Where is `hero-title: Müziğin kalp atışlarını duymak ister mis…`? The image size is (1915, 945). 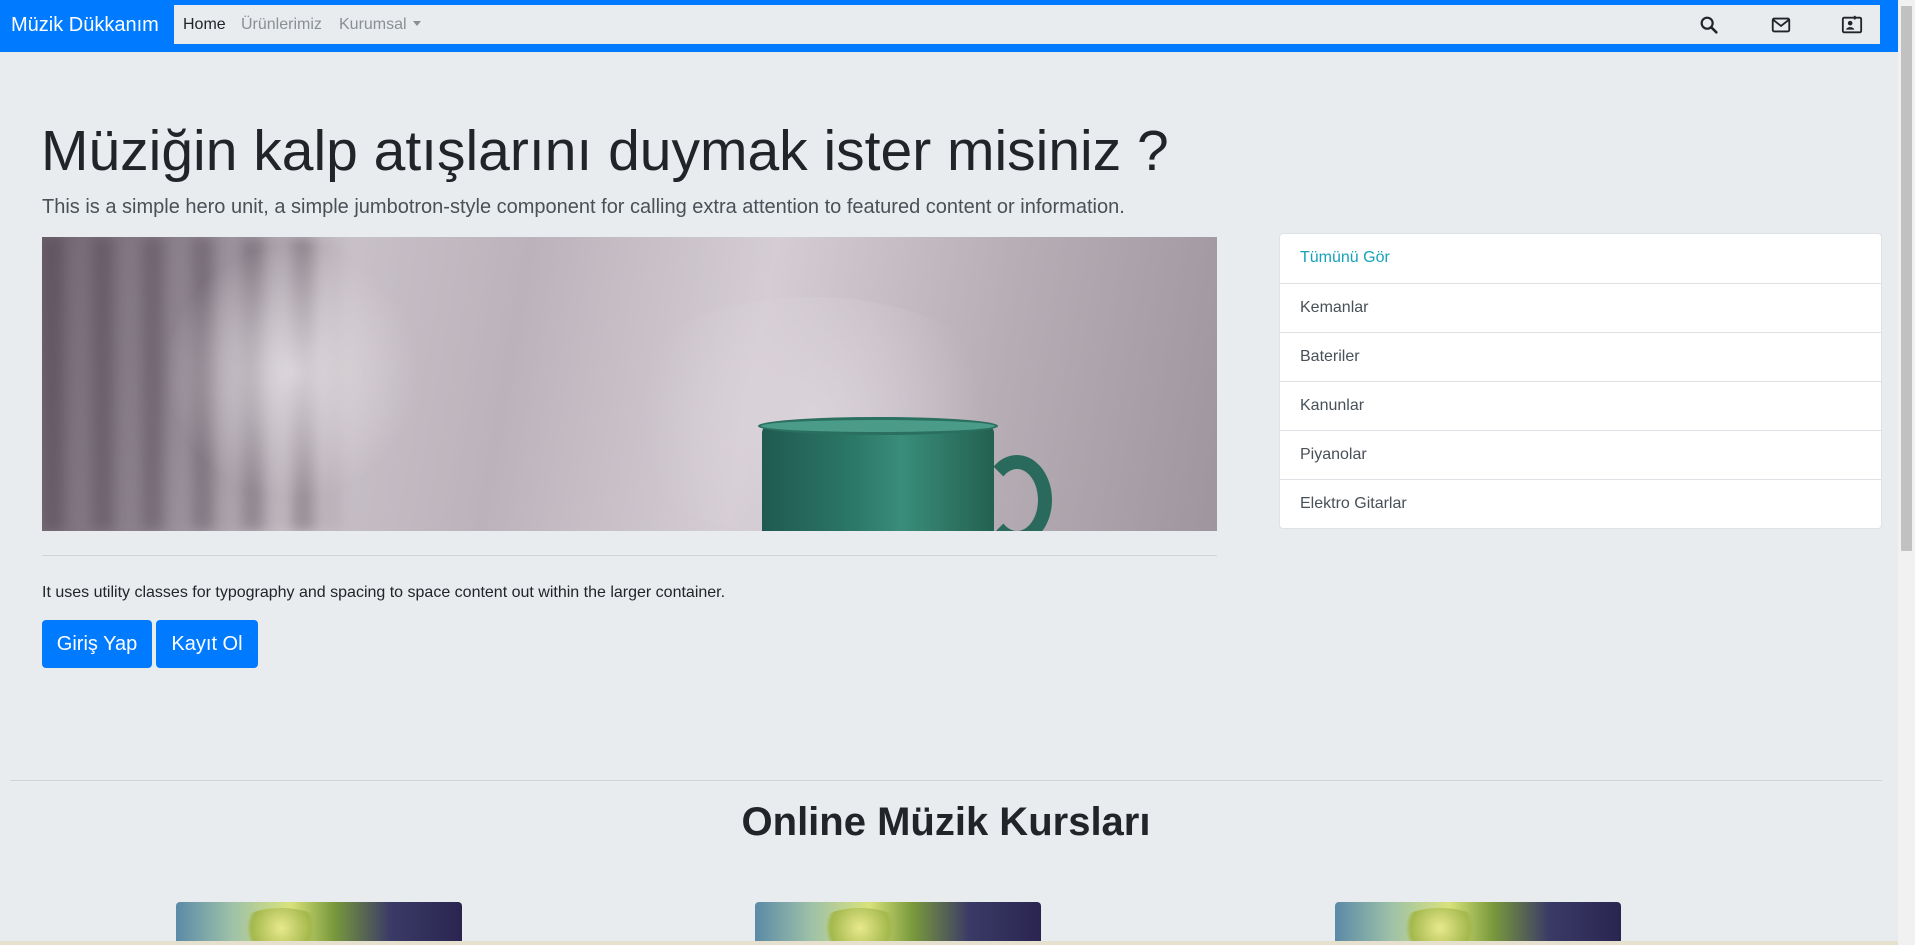
hero-title: Müziğin kalp atışlarını duymak ister mis… is located at coordinates (605, 151).